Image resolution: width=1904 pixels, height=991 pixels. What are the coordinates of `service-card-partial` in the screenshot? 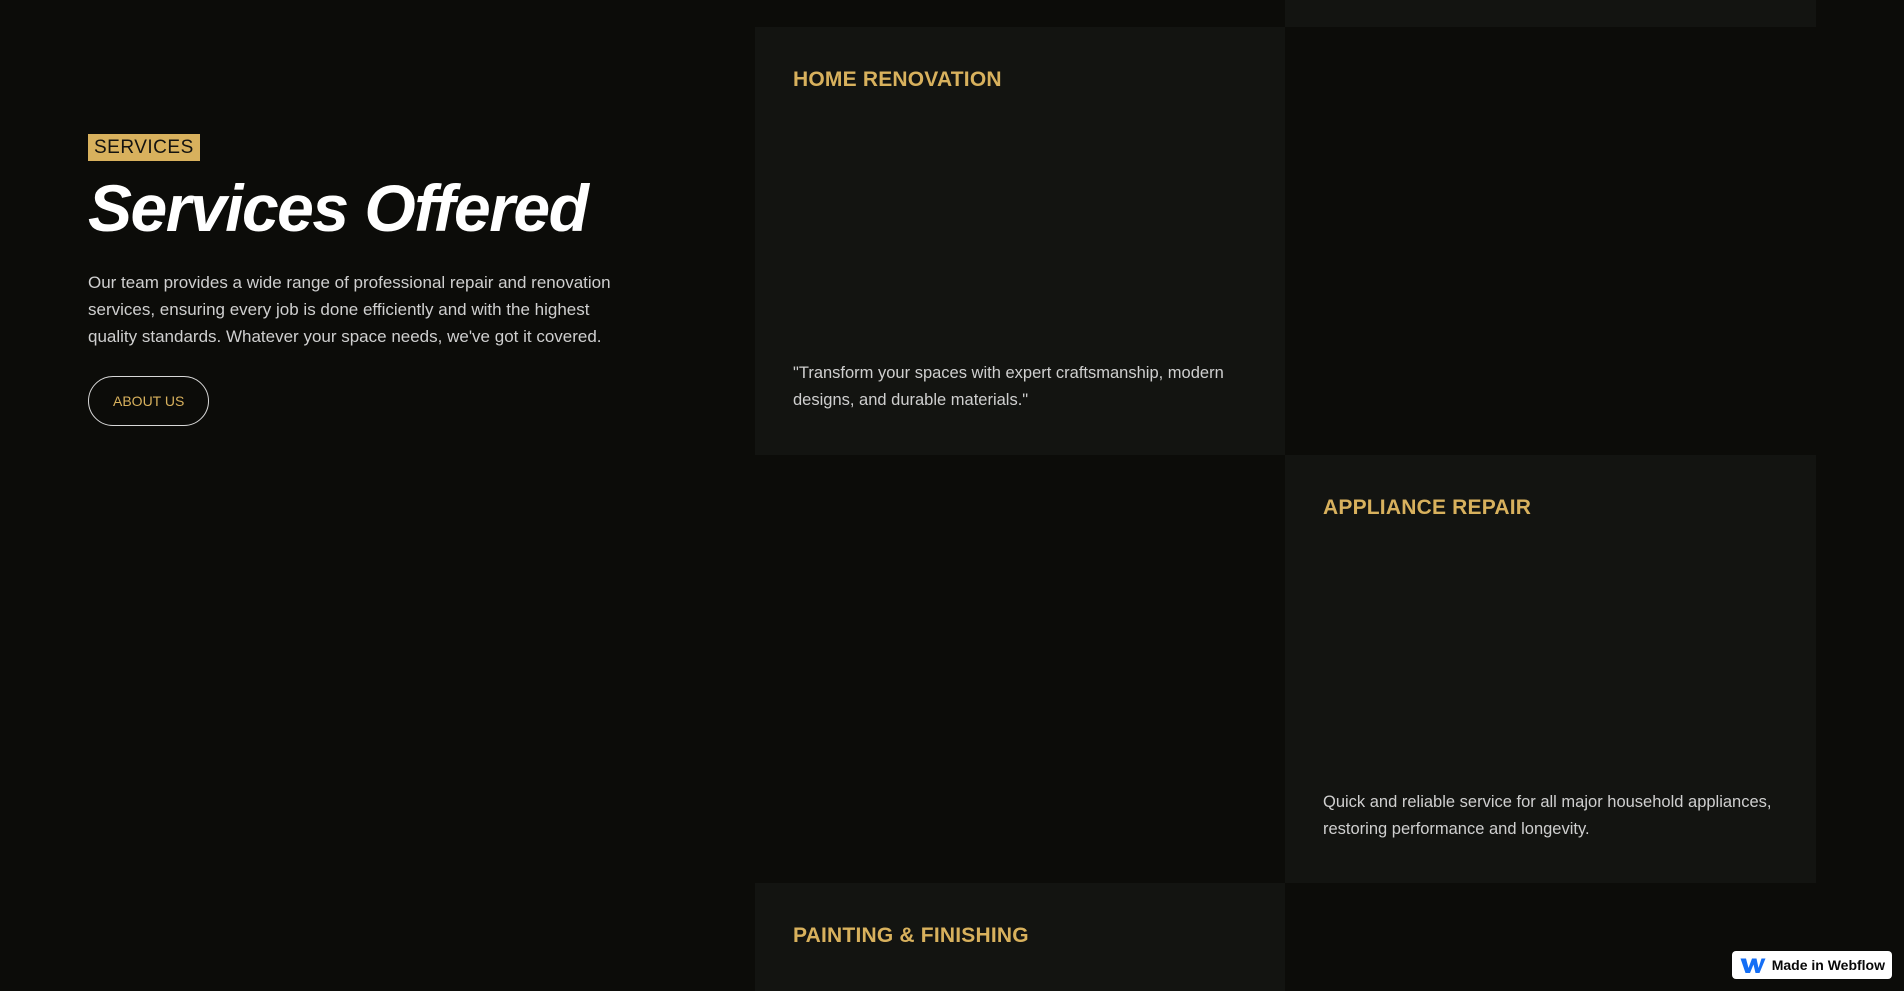 It's located at (1550, 13).